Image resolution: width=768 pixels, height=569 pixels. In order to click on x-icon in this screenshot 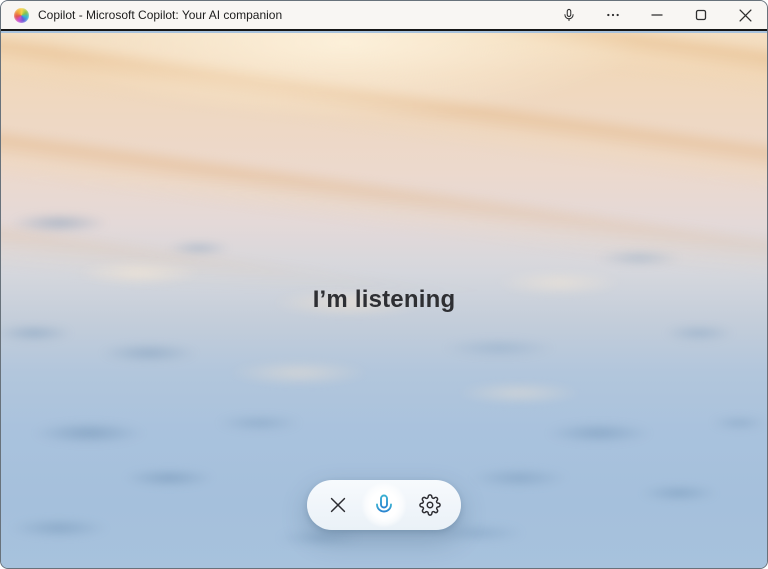, I will do `click(338, 505)`.